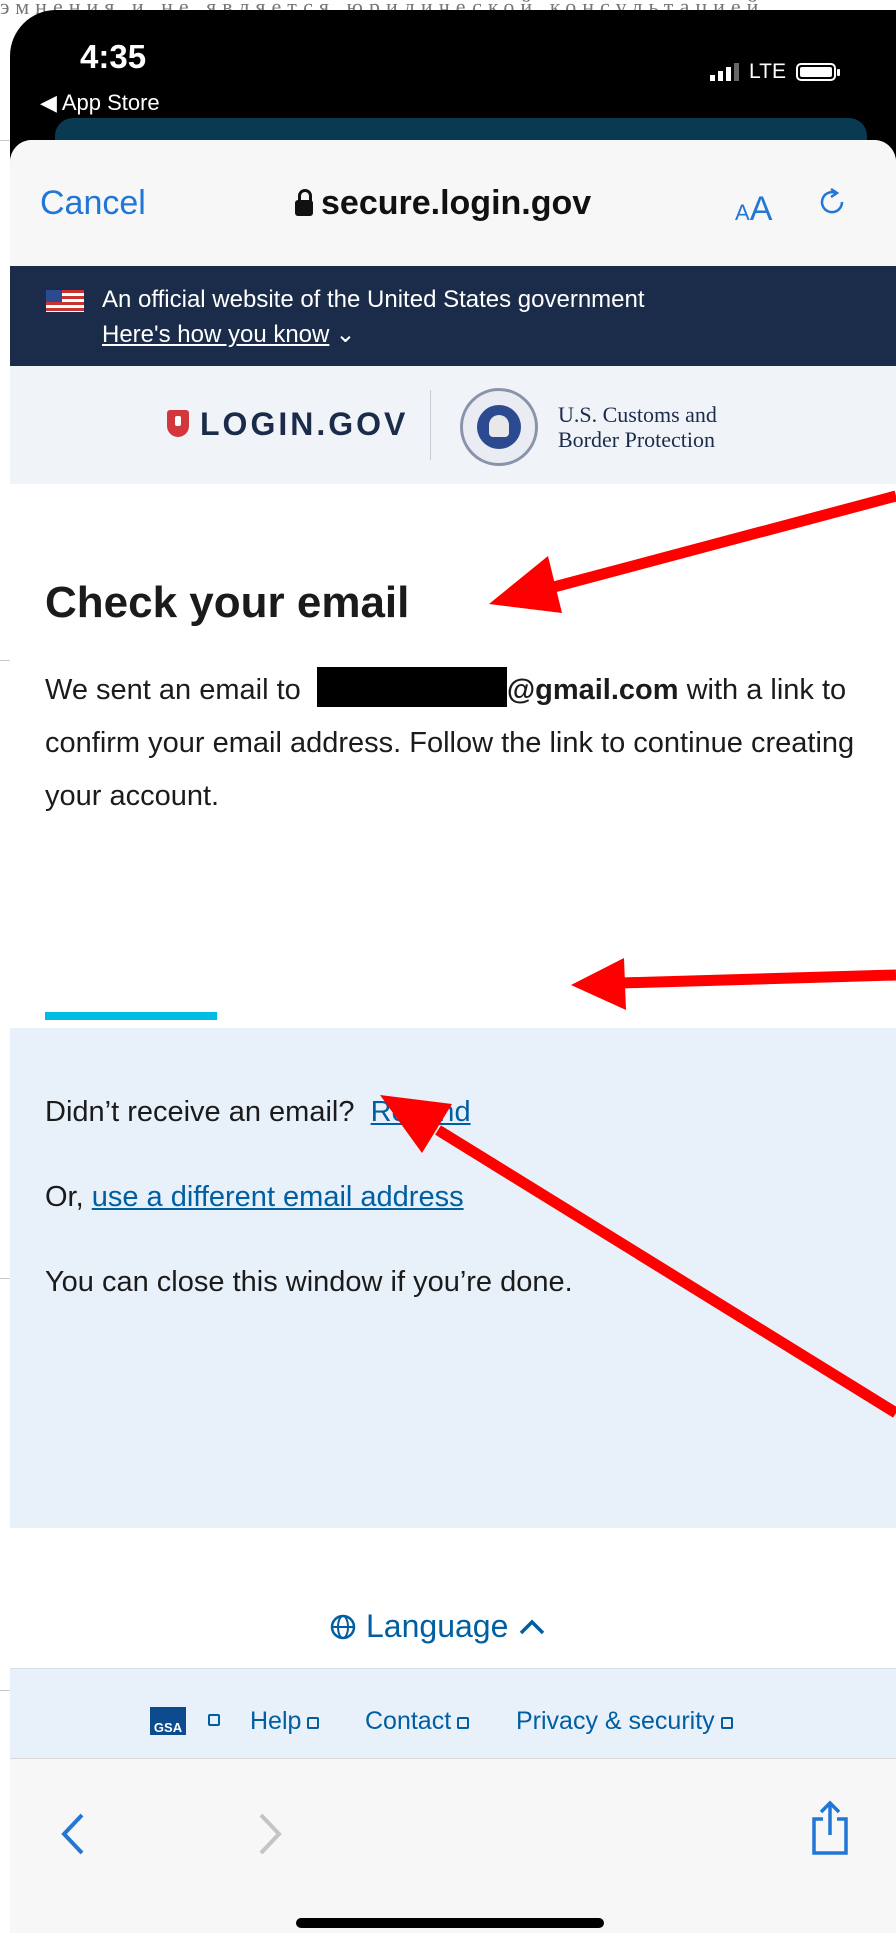 The width and height of the screenshot is (896, 1933). I want to click on different-email-line: Or, use a different email address, so click(254, 1197).